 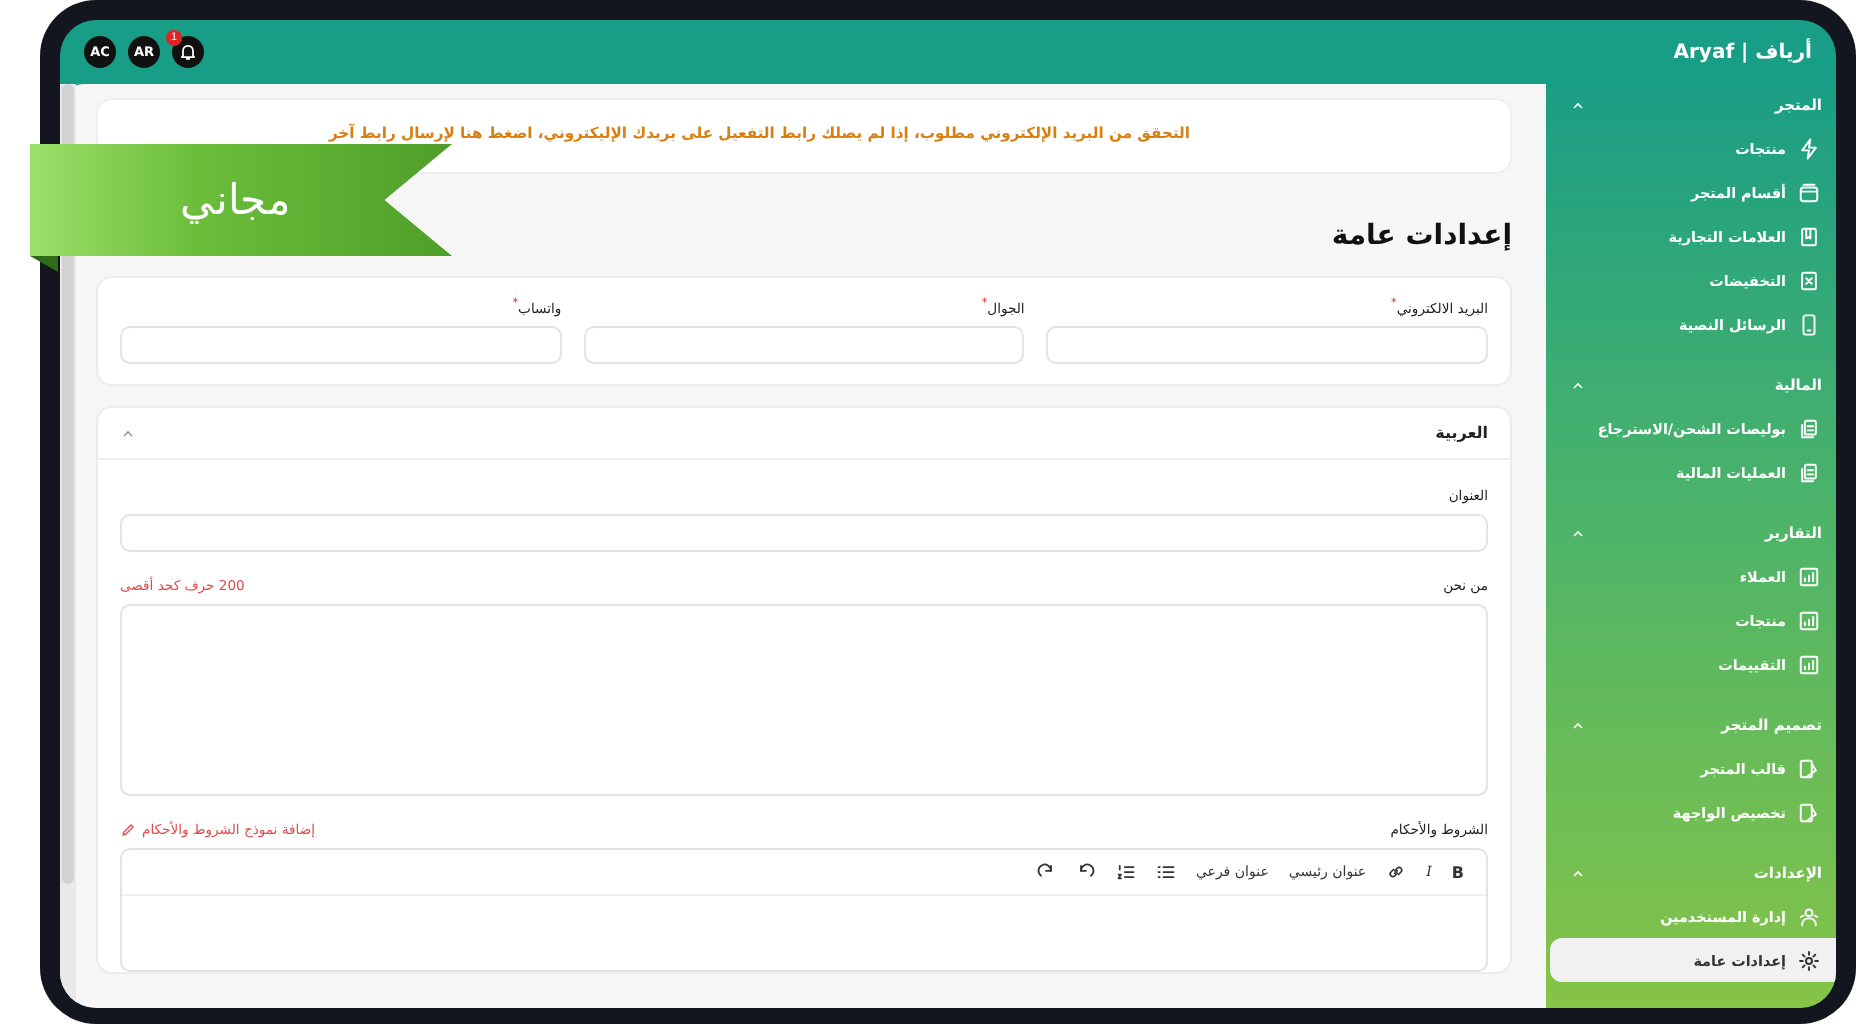 What do you see at coordinates (1420, 235) in the screenshot?
I see `page-title: إعدادات عامة` at bounding box center [1420, 235].